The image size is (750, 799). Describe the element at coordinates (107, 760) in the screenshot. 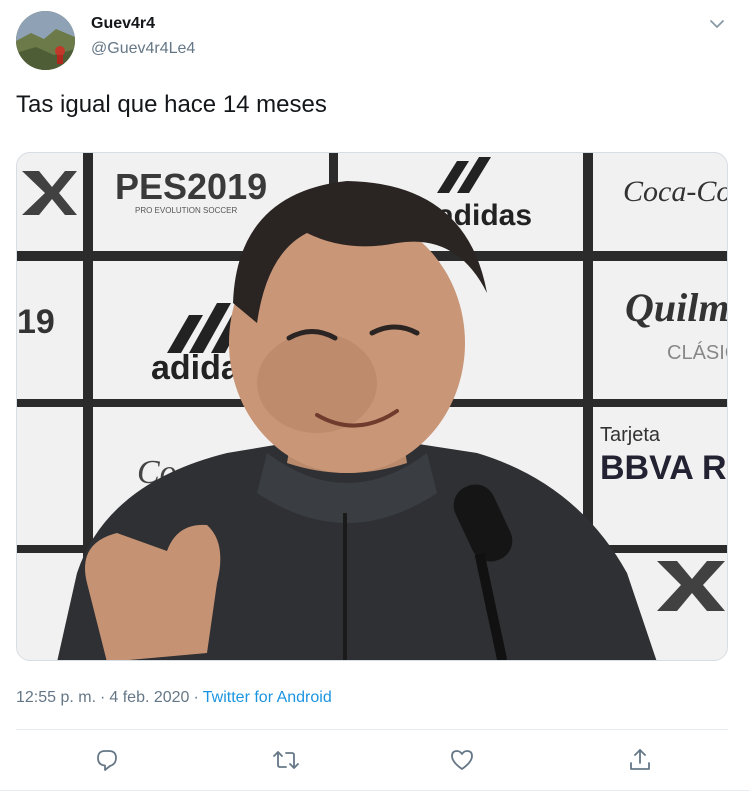

I see `reply-icon` at that location.